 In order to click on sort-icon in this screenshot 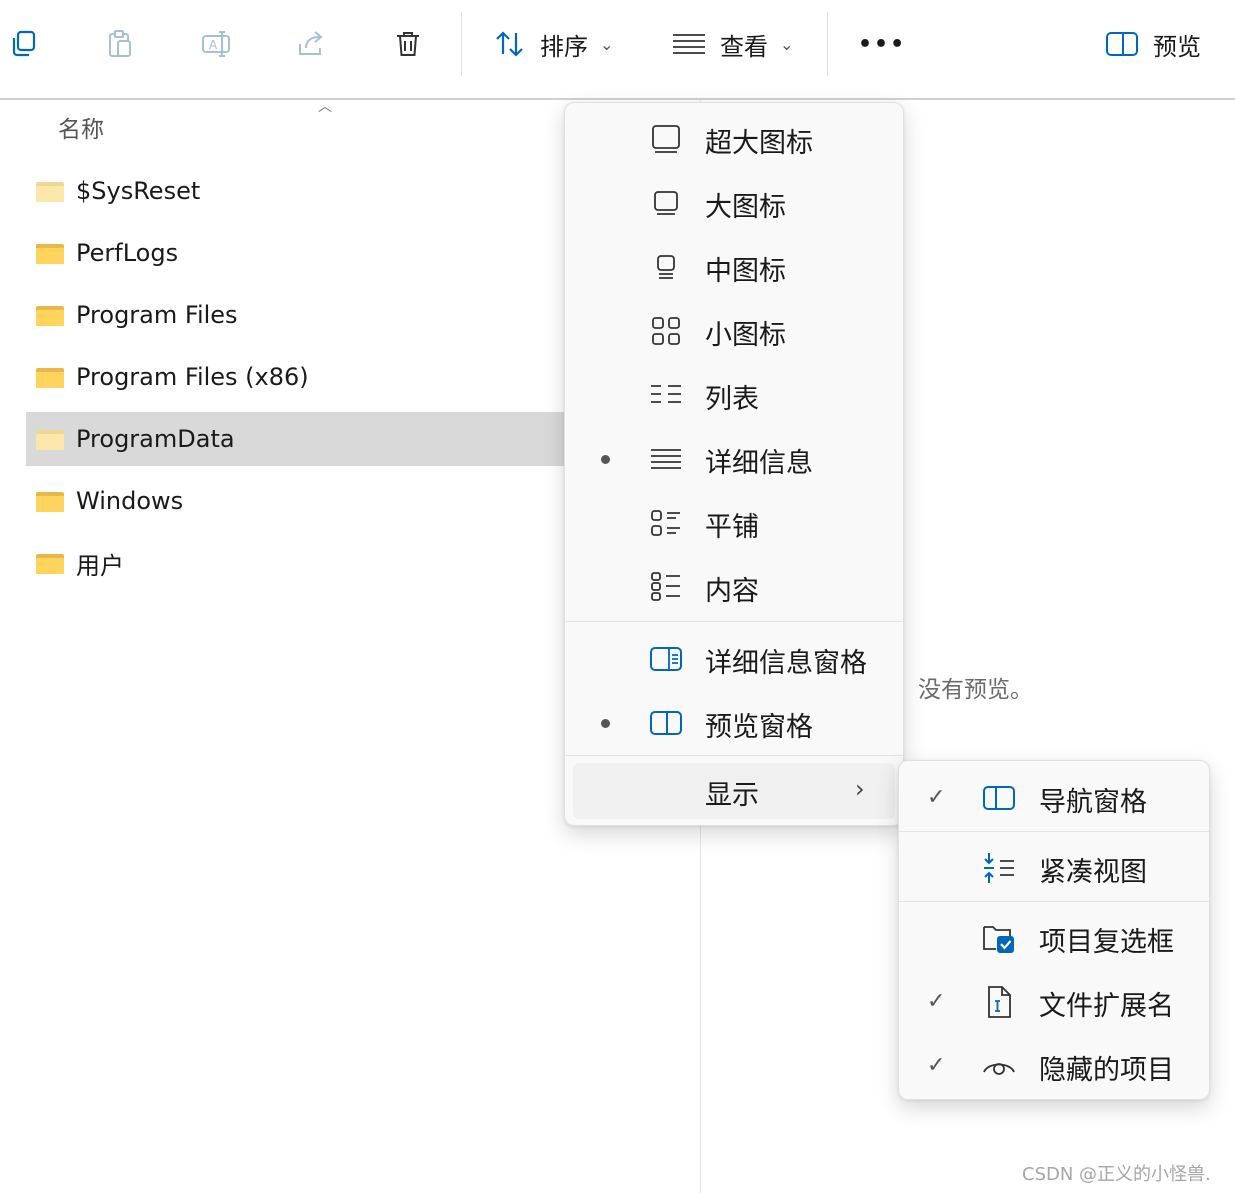, I will do `click(509, 44)`.